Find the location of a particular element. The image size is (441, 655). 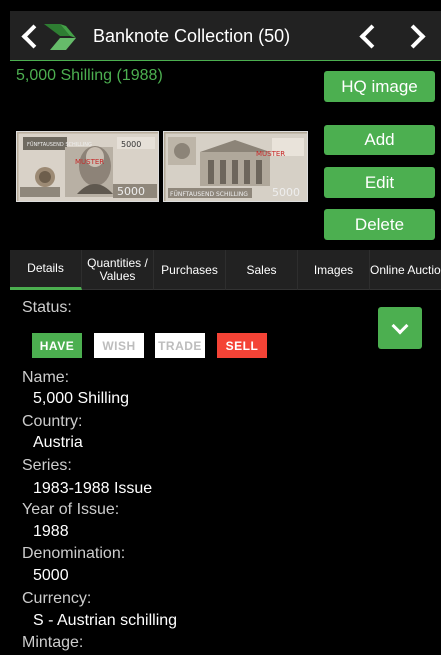

banknote-front-denom-bottom: 5000 is located at coordinates (131, 191).